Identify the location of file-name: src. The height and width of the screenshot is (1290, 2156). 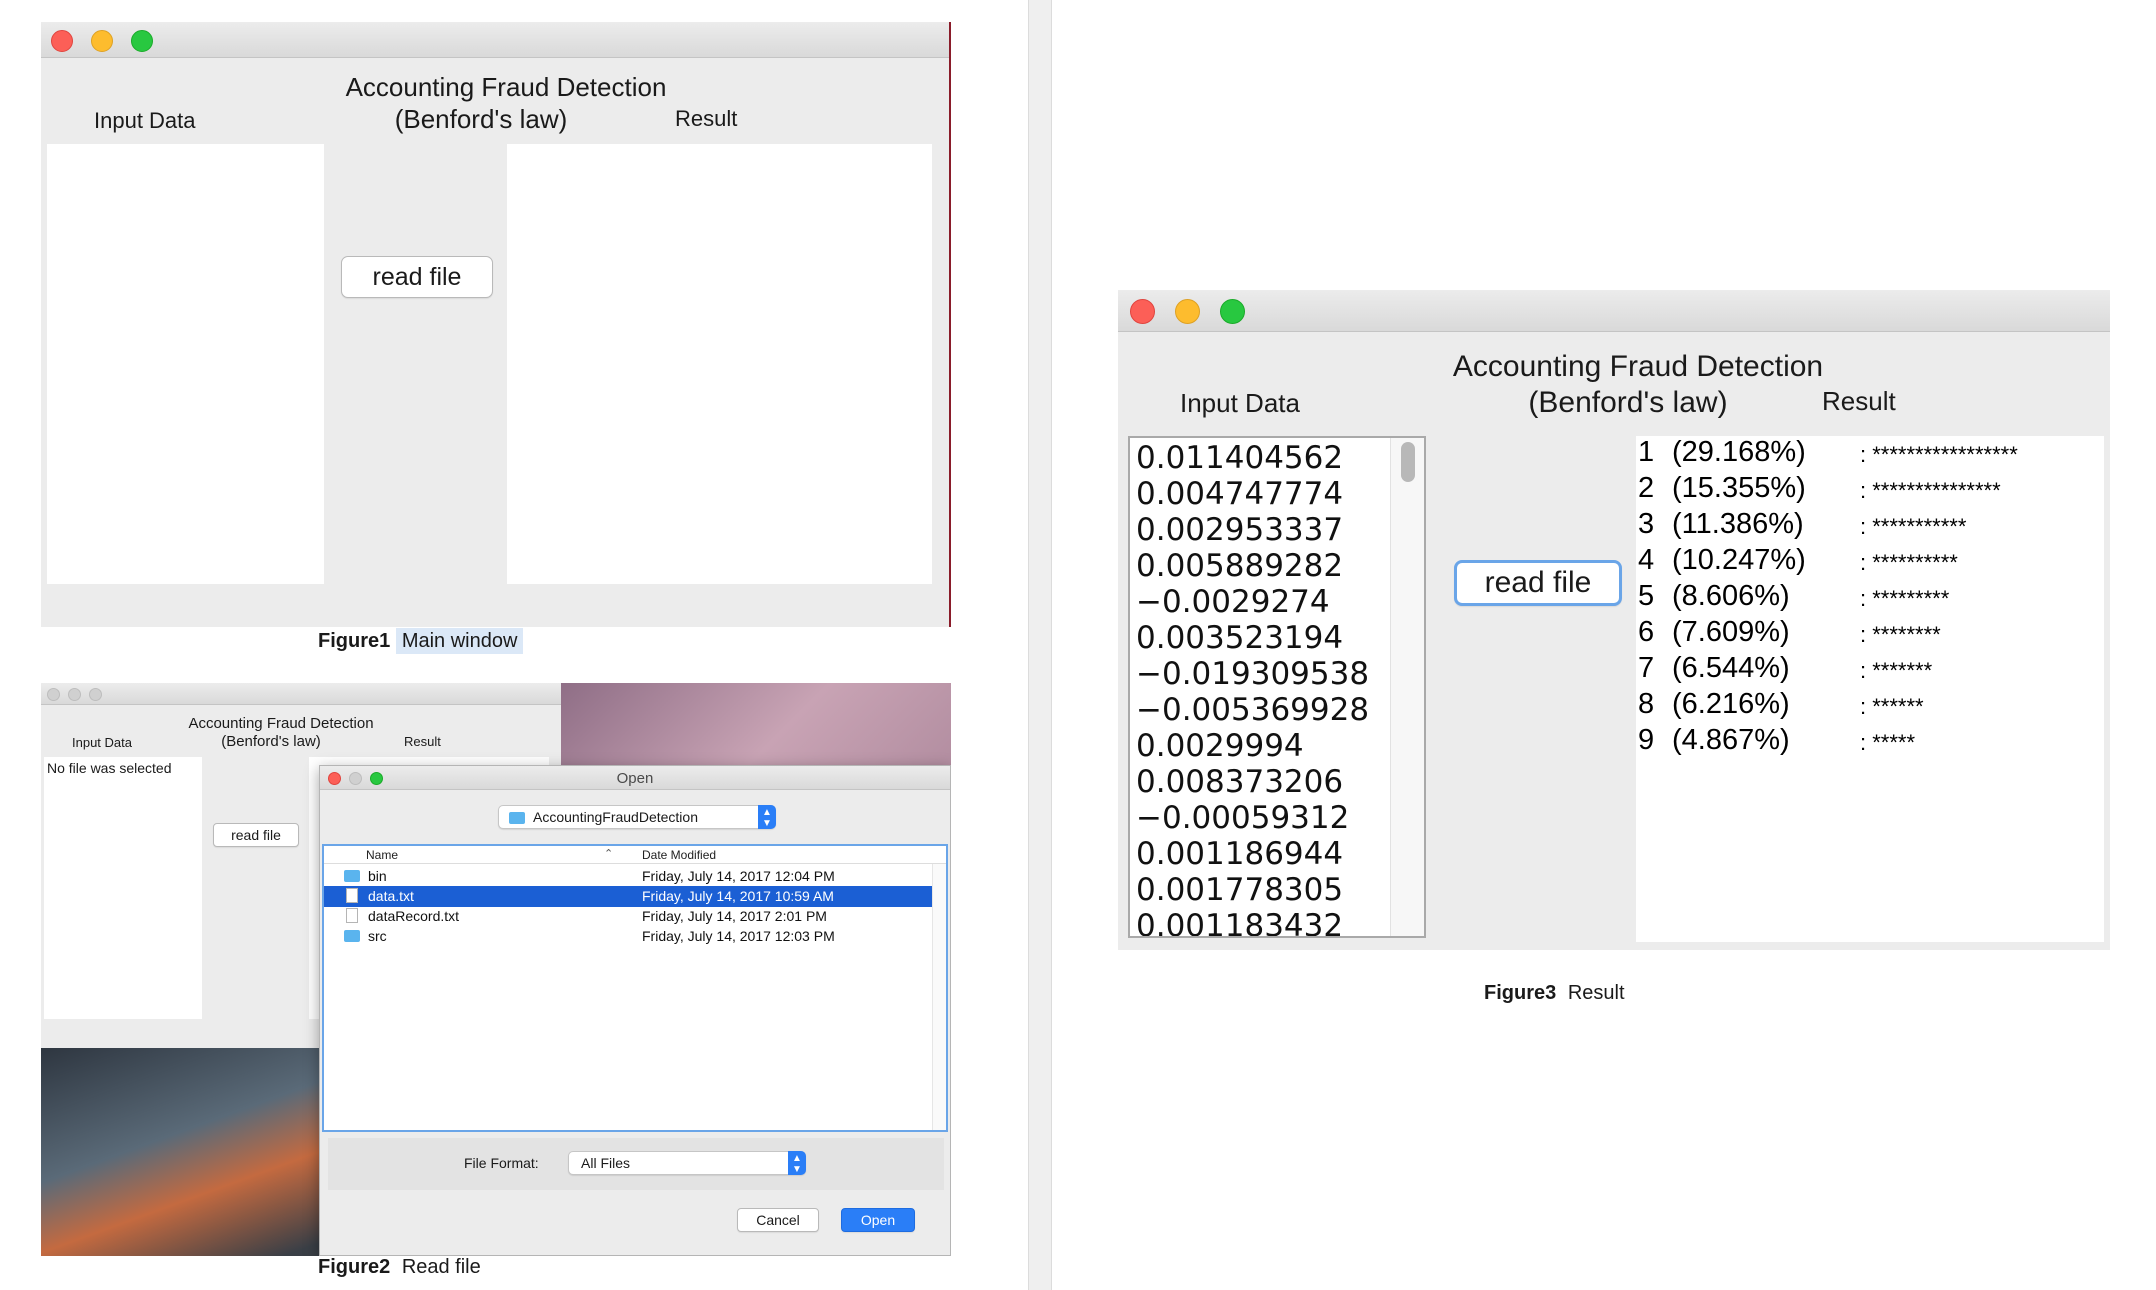
(377, 936).